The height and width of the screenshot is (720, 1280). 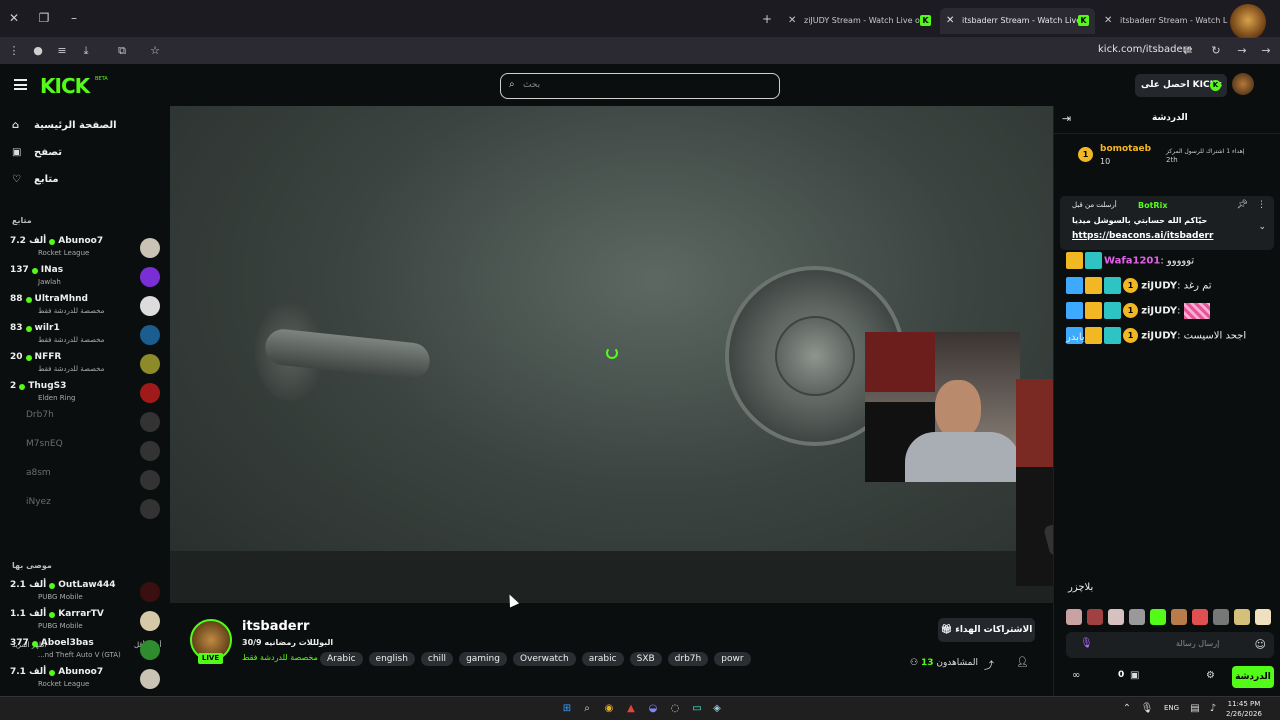 What do you see at coordinates (86, 51) in the screenshot?
I see `download-icon: ⤓` at bounding box center [86, 51].